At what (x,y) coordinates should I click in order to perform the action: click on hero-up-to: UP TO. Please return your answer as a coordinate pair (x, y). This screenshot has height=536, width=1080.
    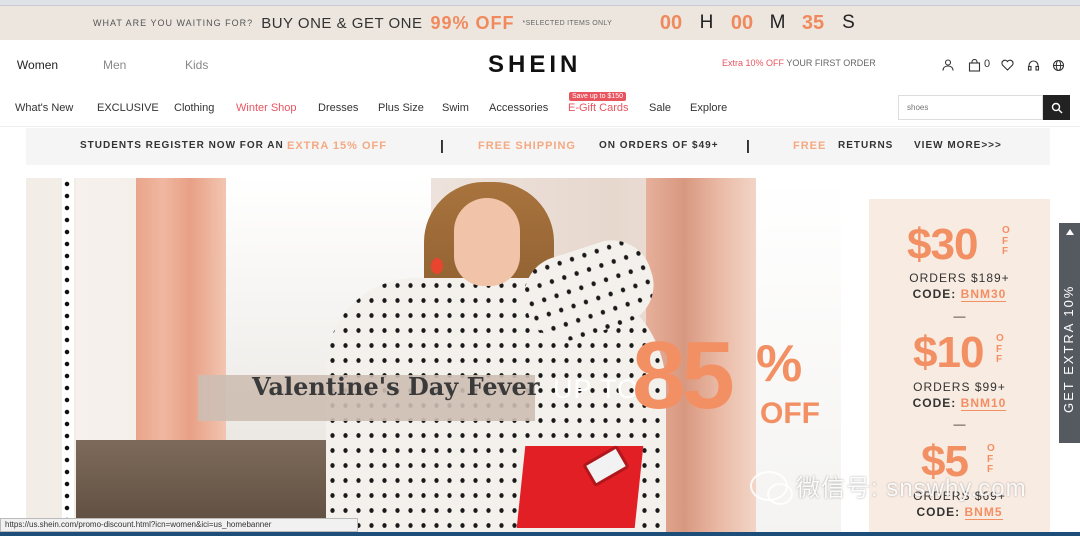
    Looking at the image, I should click on (596, 389).